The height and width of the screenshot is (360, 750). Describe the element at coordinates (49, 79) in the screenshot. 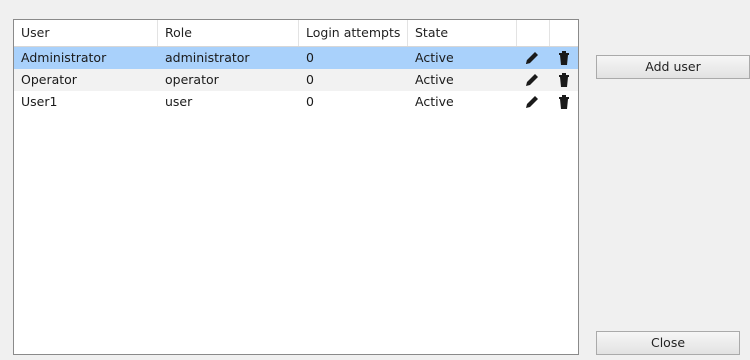

I see `cell-user: Operator` at that location.